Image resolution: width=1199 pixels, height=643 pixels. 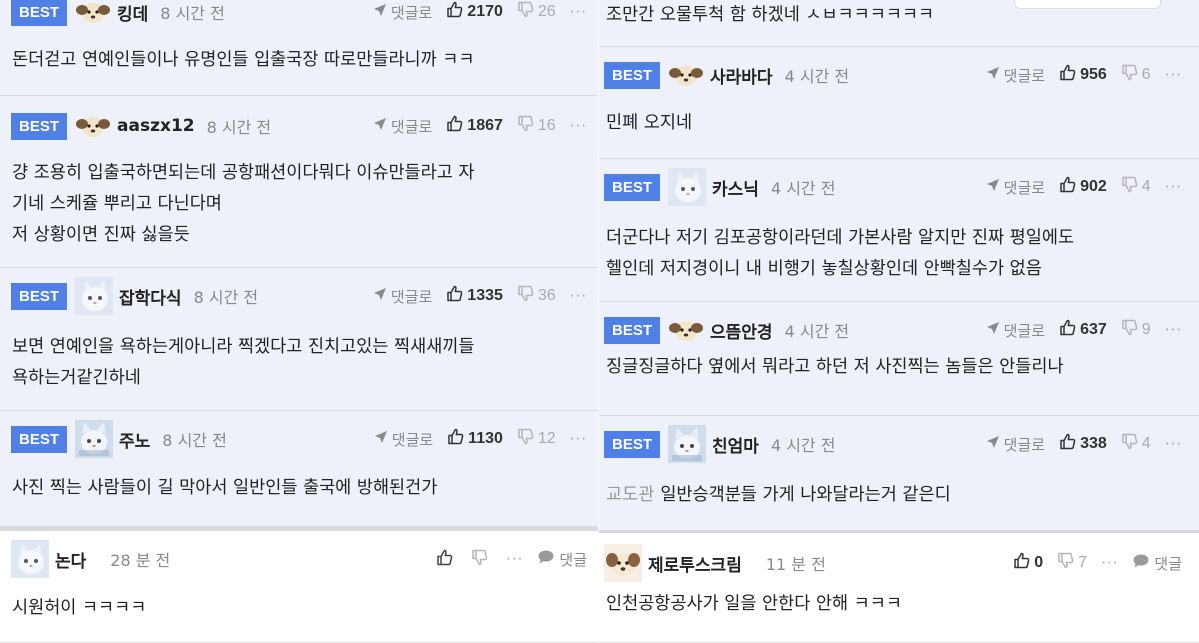 What do you see at coordinates (735, 444) in the screenshot?
I see `comment-author: 친엄마` at bounding box center [735, 444].